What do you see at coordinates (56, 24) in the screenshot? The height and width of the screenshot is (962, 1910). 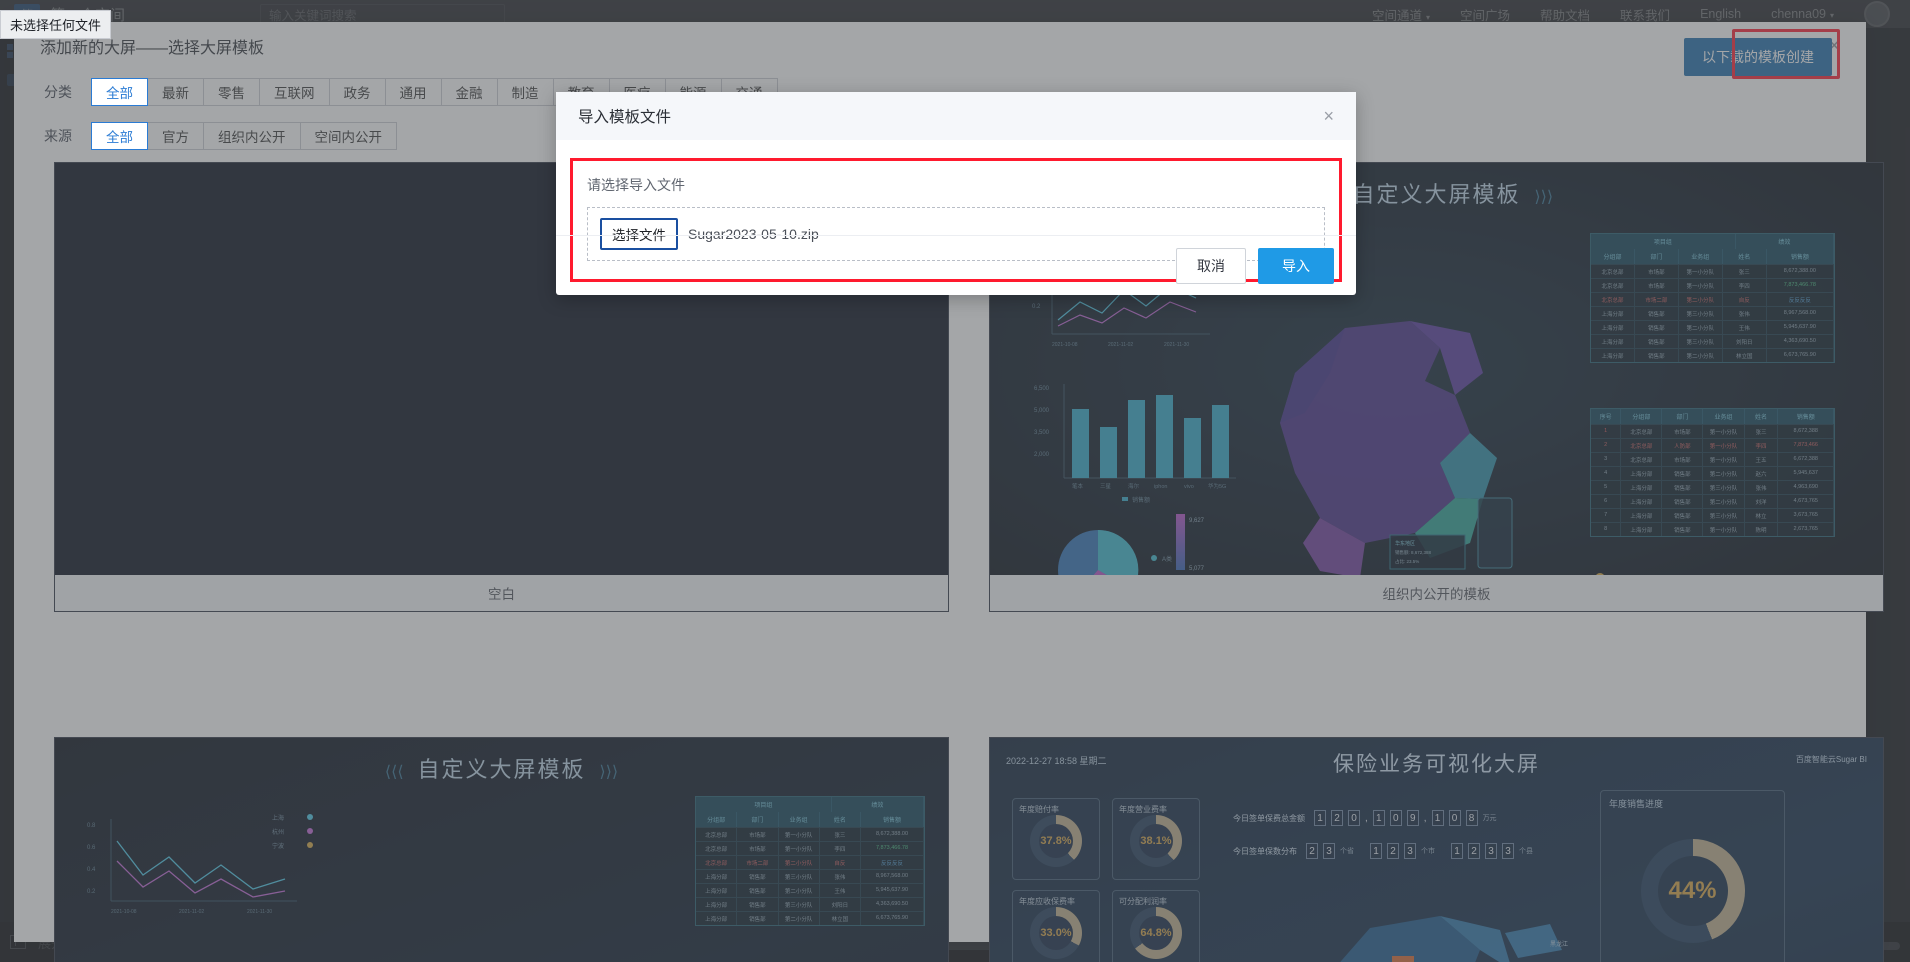 I see `no-file-selected-tooltip: 未选择任何文件` at bounding box center [56, 24].